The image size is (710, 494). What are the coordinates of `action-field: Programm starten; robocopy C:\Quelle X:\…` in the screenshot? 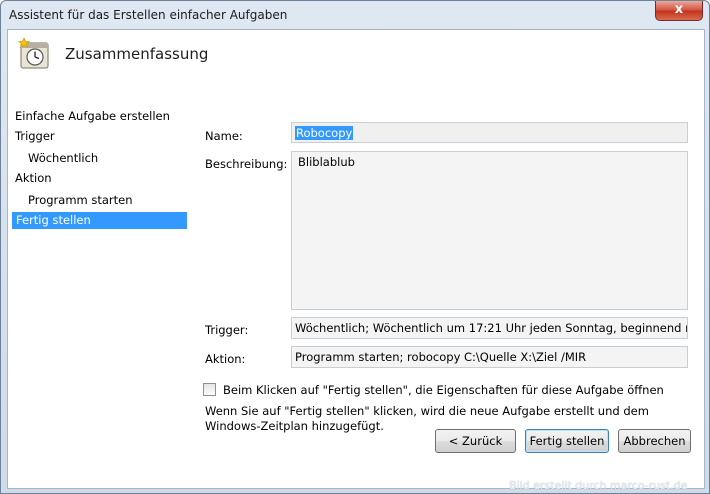 It's located at (489, 357).